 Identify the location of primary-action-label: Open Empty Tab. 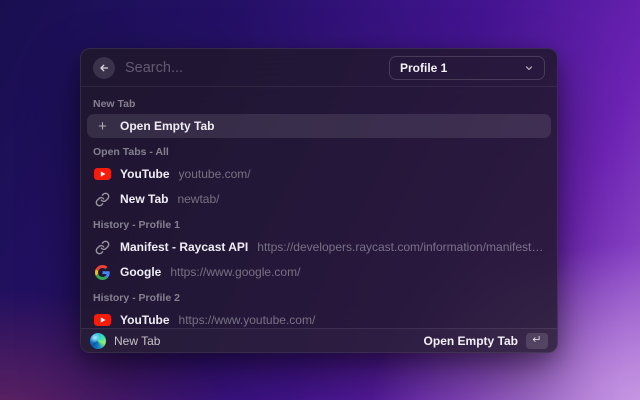
(470, 340).